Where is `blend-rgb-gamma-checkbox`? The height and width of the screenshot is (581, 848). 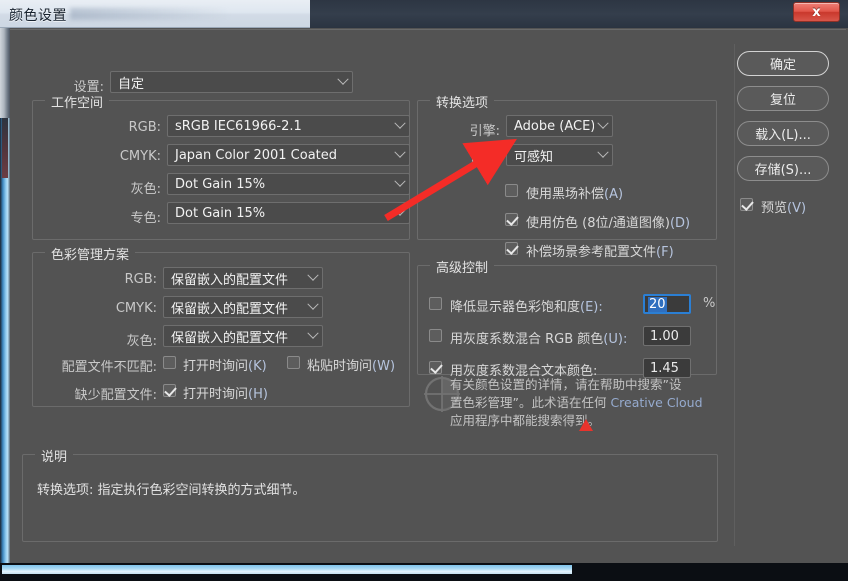
blend-rgb-gamma-checkbox is located at coordinates (435, 335).